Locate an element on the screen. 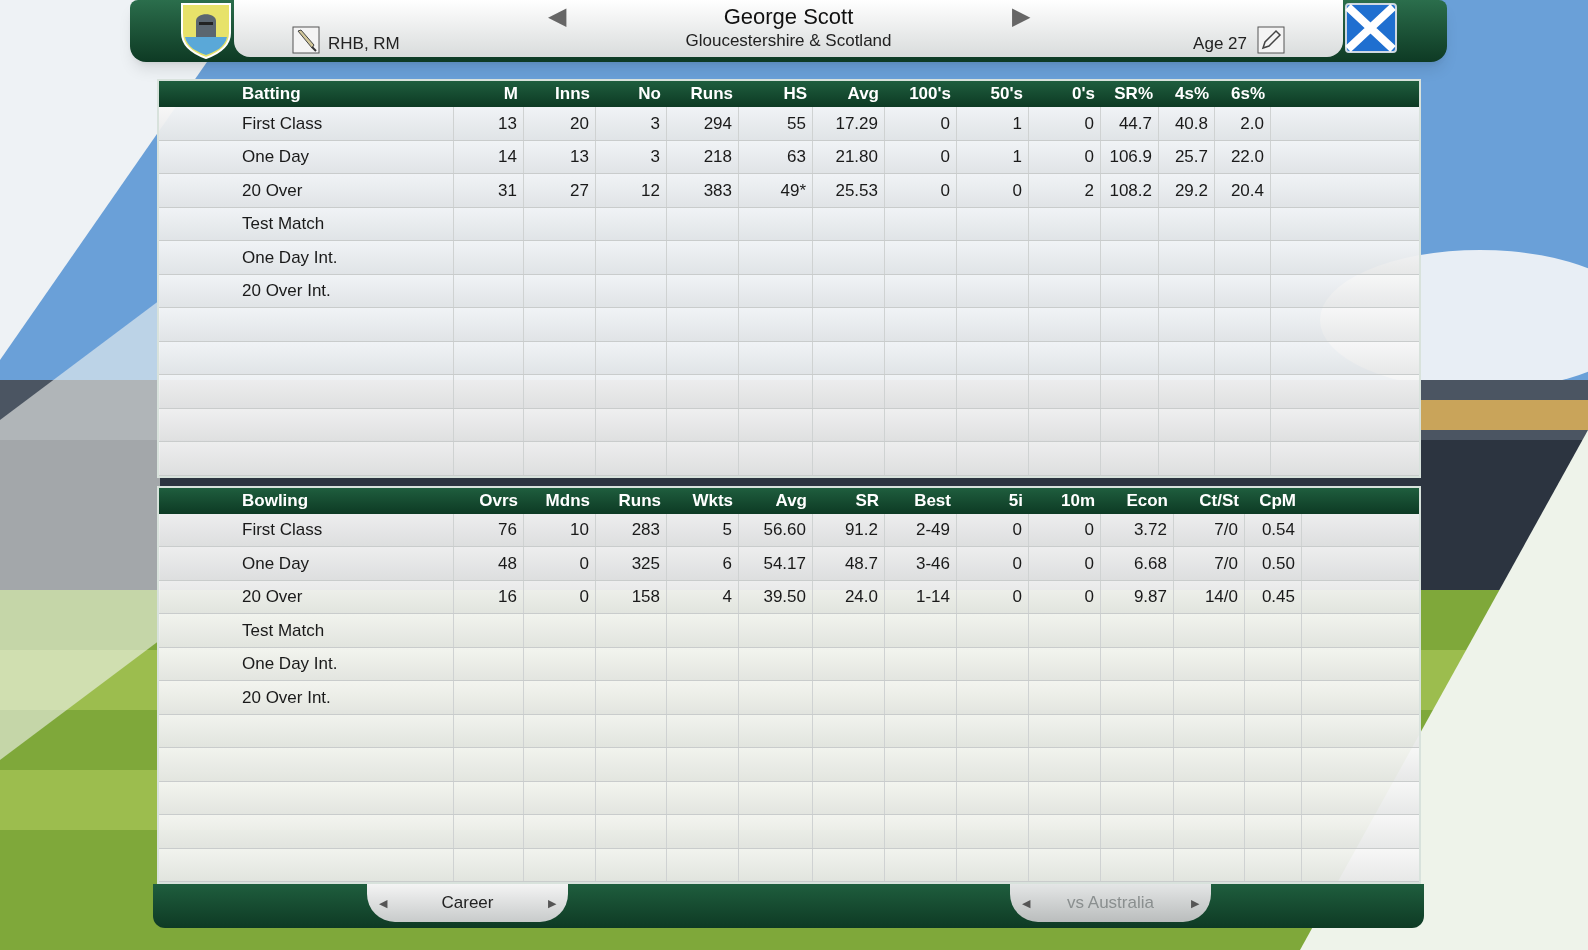 The height and width of the screenshot is (950, 1588). table-cell-text: 9.87 is located at coordinates (1150, 597).